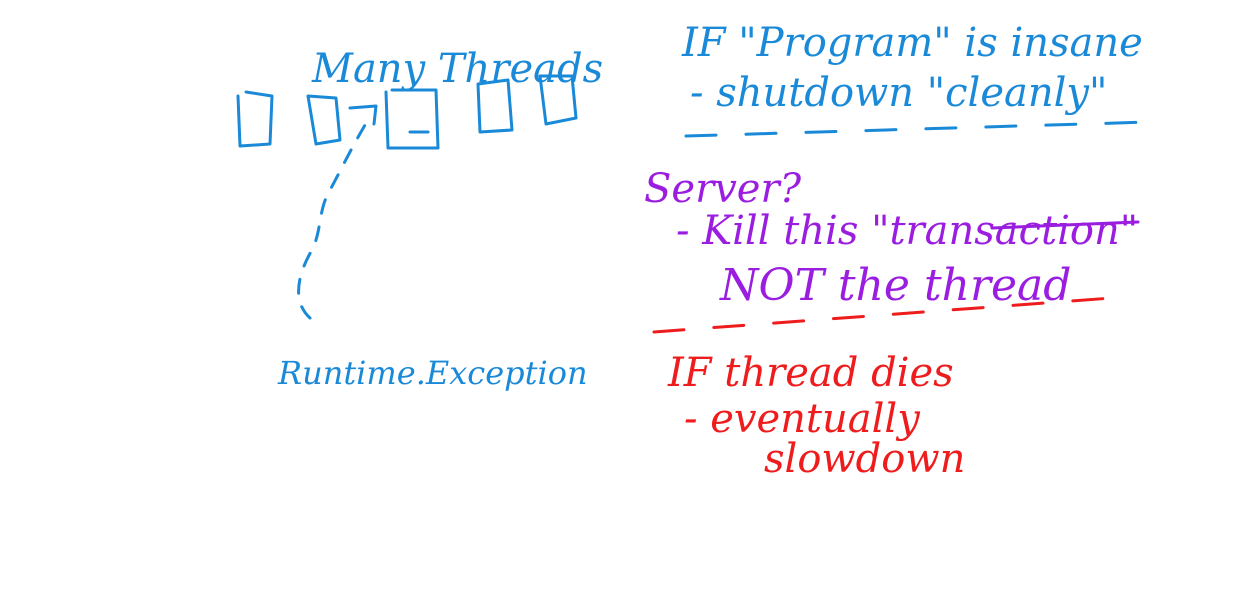  Describe the element at coordinates (895, 285) in the screenshot. I see `note2-line3: NOT the thread` at that location.